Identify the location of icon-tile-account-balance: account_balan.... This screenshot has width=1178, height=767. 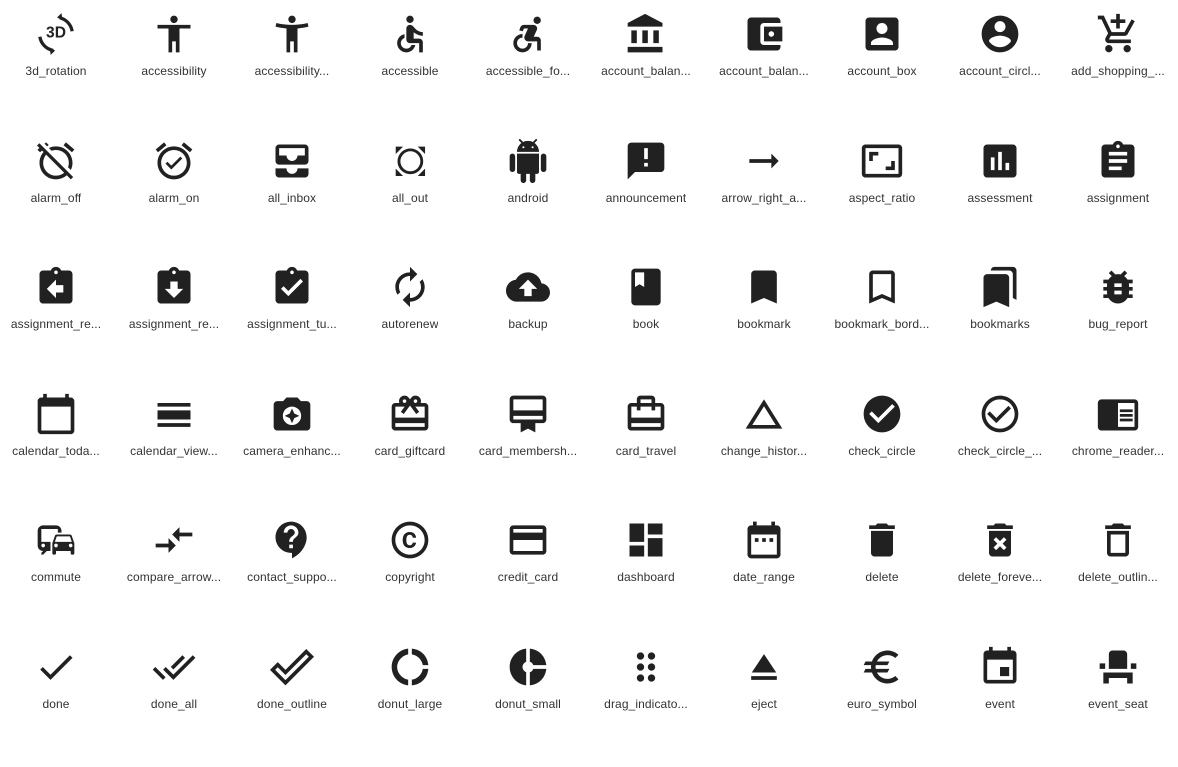
(646, 71).